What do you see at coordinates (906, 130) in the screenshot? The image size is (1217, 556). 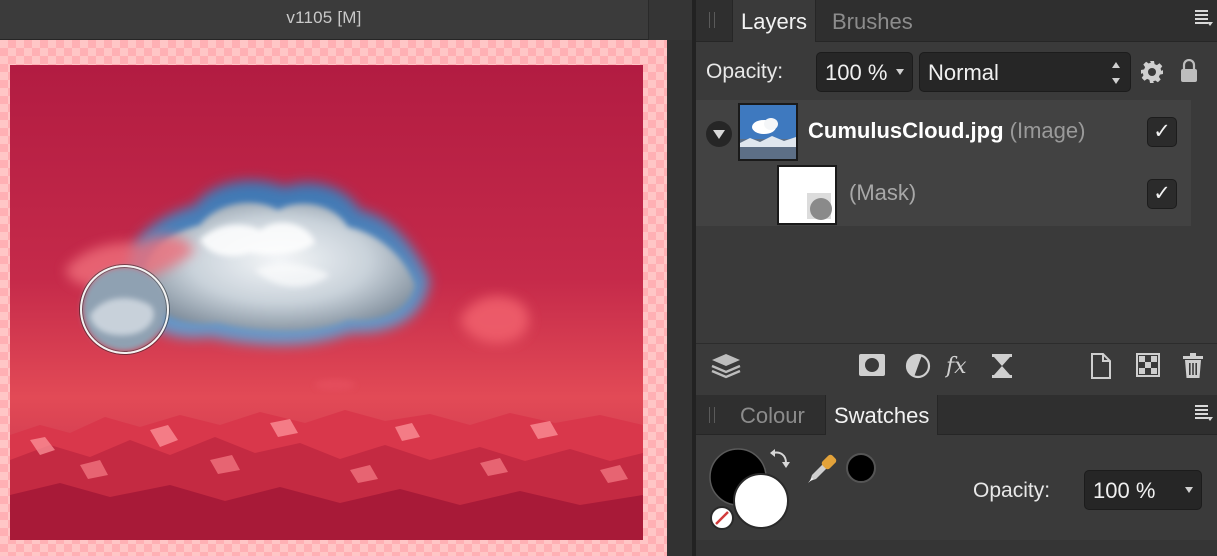 I see `layer-name-text: CumulusCloud.jpg` at bounding box center [906, 130].